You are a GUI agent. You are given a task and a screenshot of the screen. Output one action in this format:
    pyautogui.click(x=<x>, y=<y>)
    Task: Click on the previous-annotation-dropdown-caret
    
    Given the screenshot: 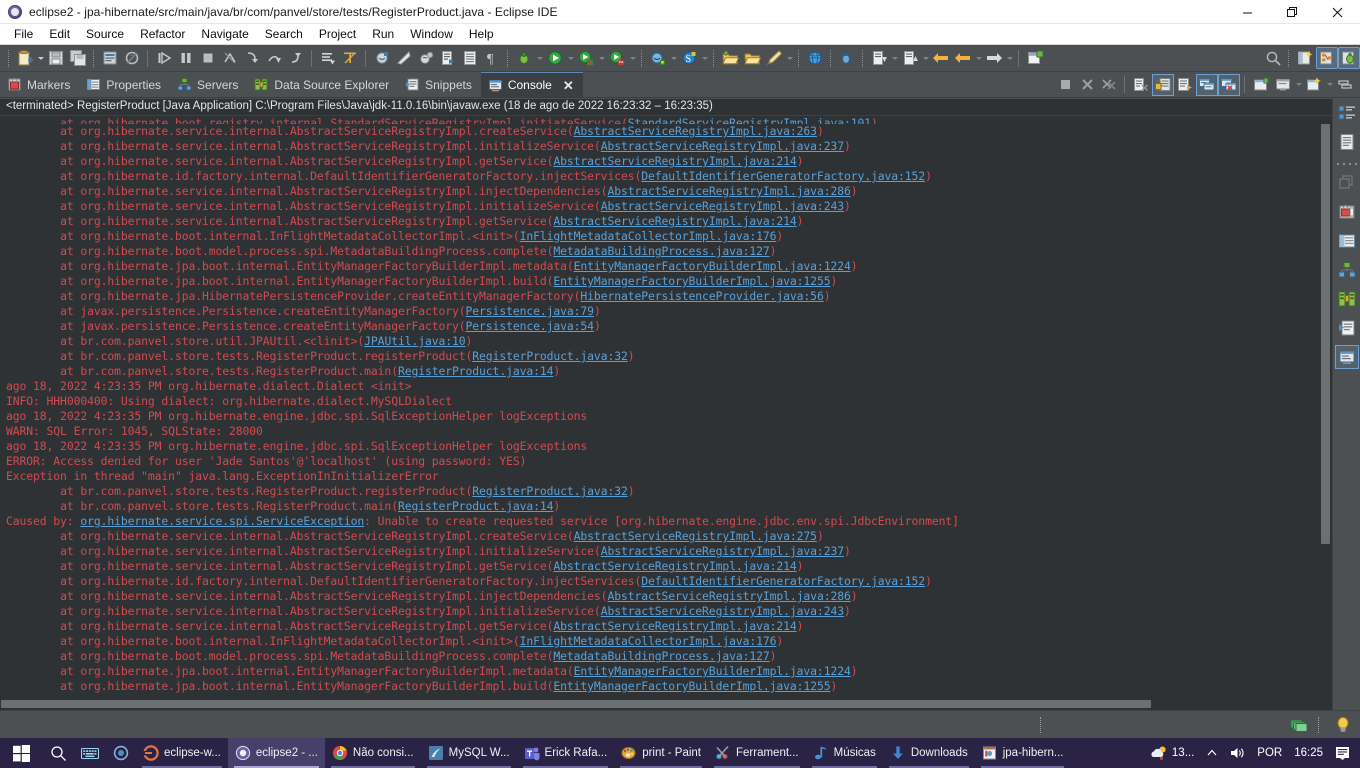 What is the action you would take?
    pyautogui.click(x=925, y=58)
    